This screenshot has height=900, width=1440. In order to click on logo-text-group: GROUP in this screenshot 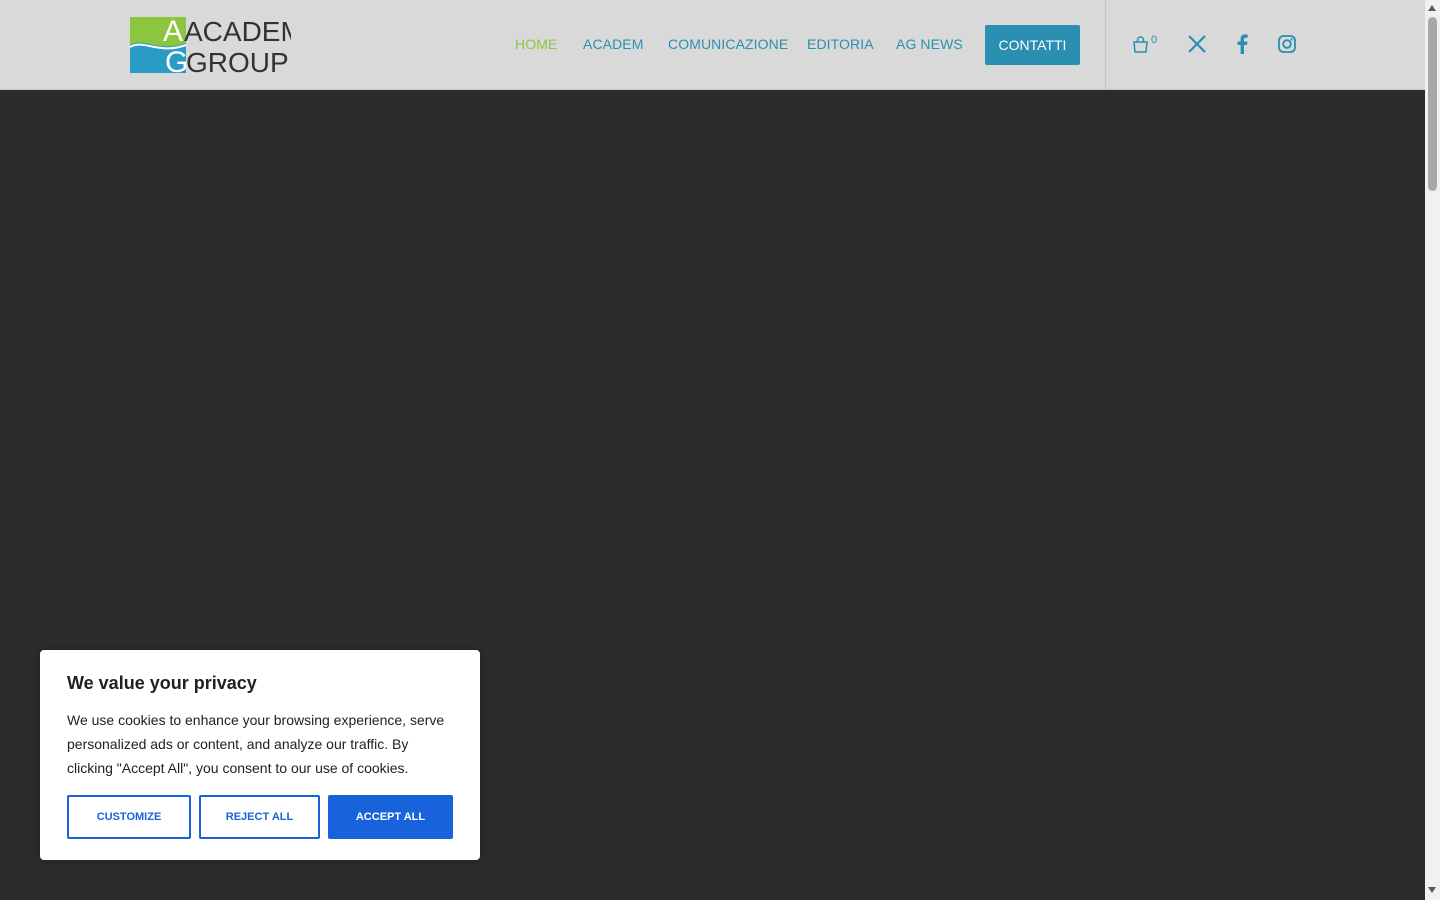, I will do `click(237, 61)`.